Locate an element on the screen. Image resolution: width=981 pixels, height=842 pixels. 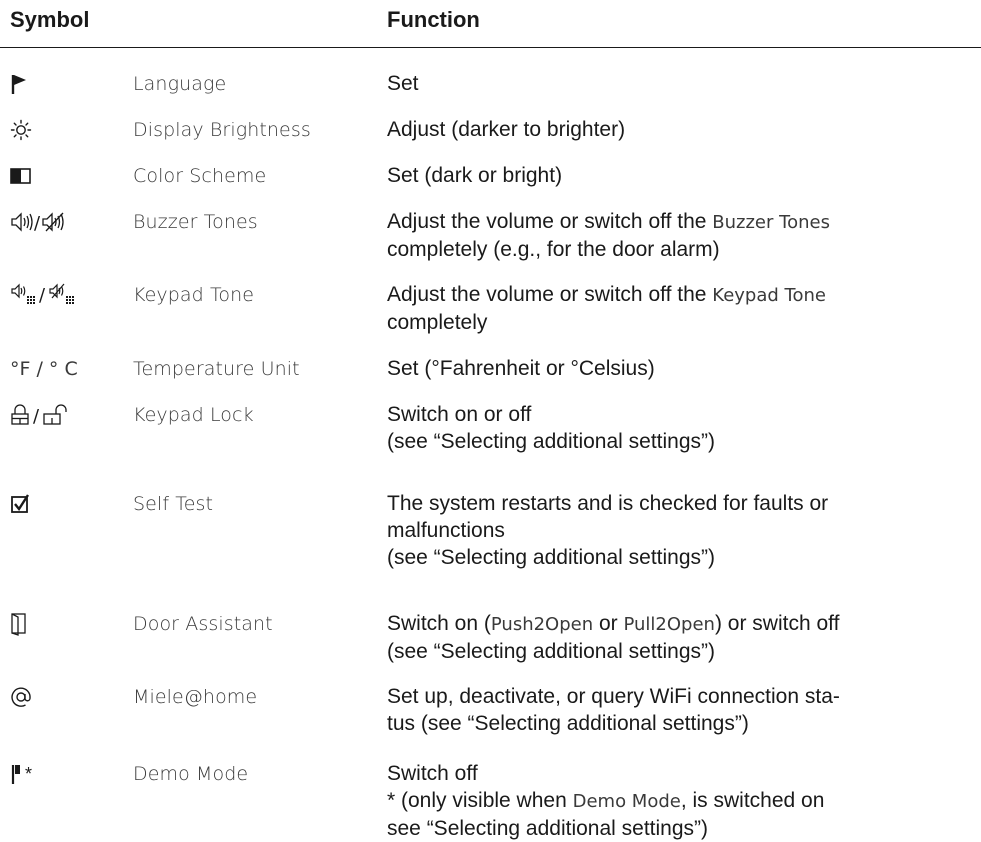
setting-name: Keypad Lock is located at coordinates (193, 415).